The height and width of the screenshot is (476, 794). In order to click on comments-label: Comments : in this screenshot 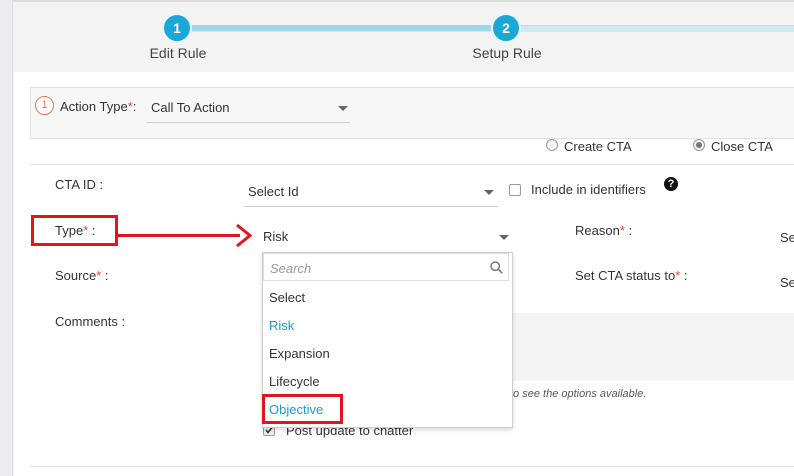, I will do `click(90, 321)`.